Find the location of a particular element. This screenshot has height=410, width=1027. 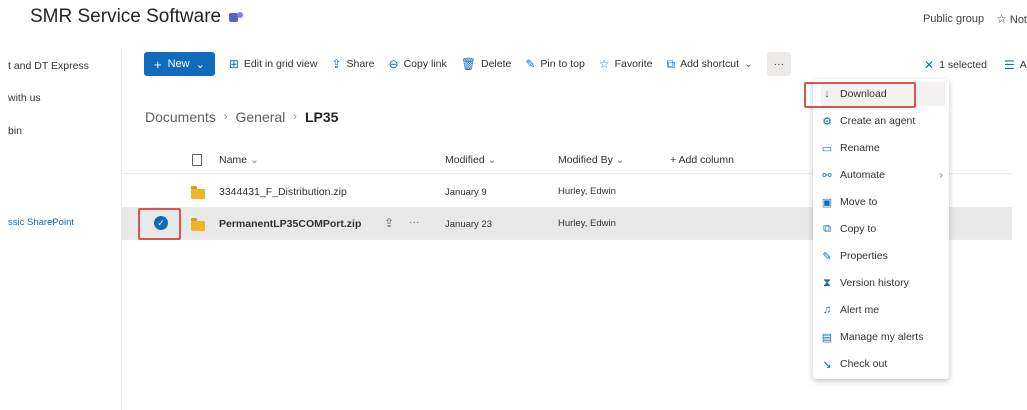

agent-icon: ⚙ is located at coordinates (827, 121).